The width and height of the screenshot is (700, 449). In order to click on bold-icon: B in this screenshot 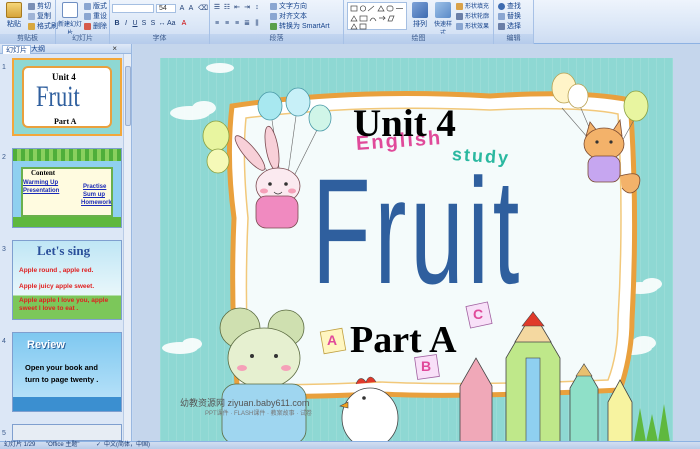, I will do `click(117, 24)`.